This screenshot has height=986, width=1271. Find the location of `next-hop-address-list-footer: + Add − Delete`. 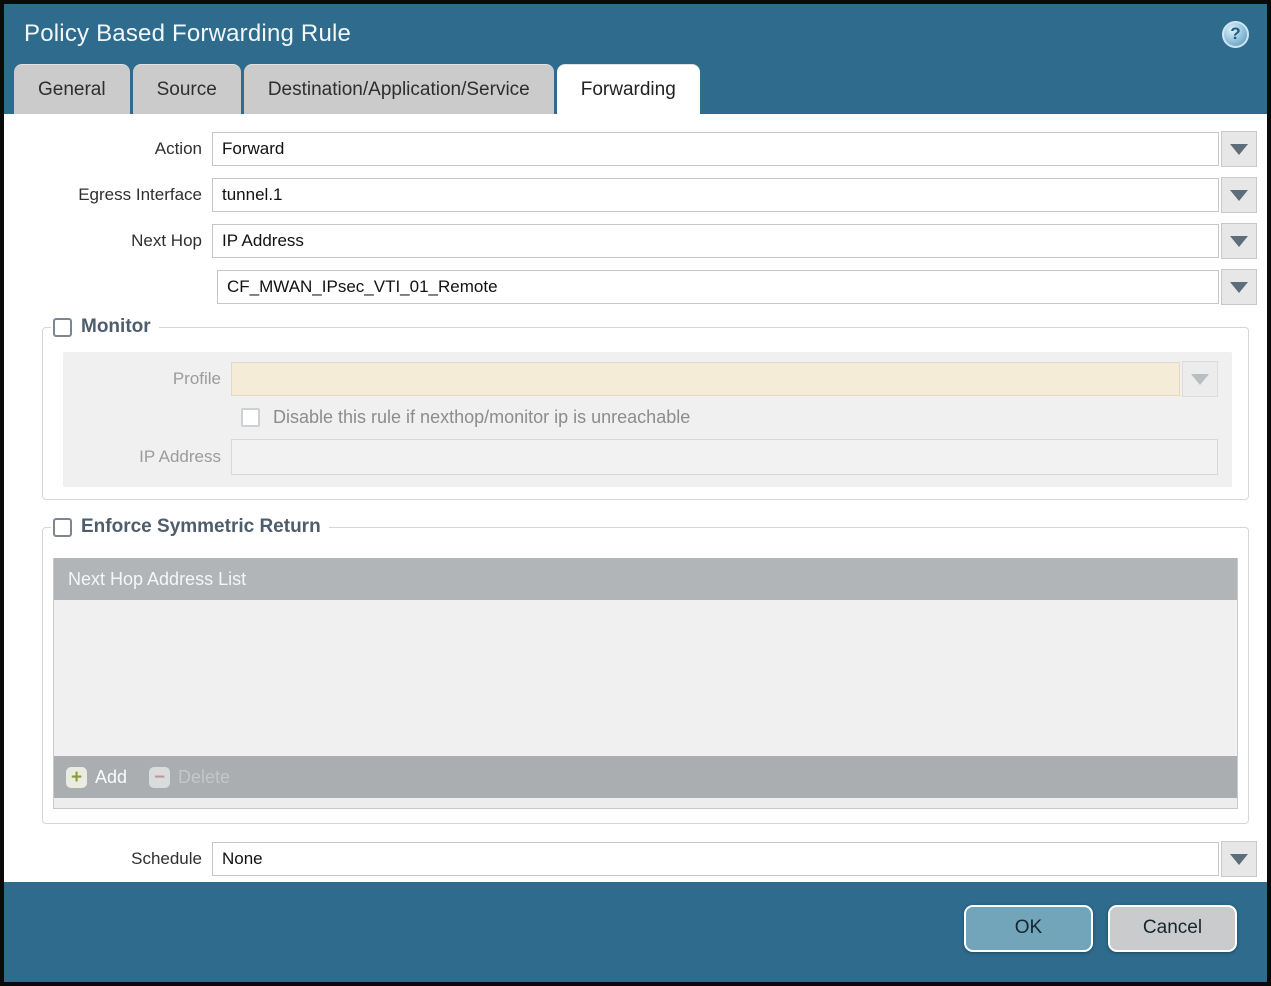

next-hop-address-list-footer: + Add − Delete is located at coordinates (645, 777).